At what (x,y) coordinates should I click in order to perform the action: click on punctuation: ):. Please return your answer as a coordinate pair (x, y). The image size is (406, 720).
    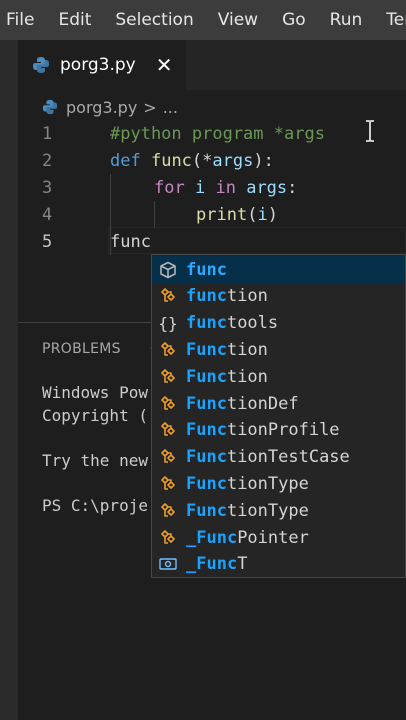
    Looking at the image, I should click on (263, 160).